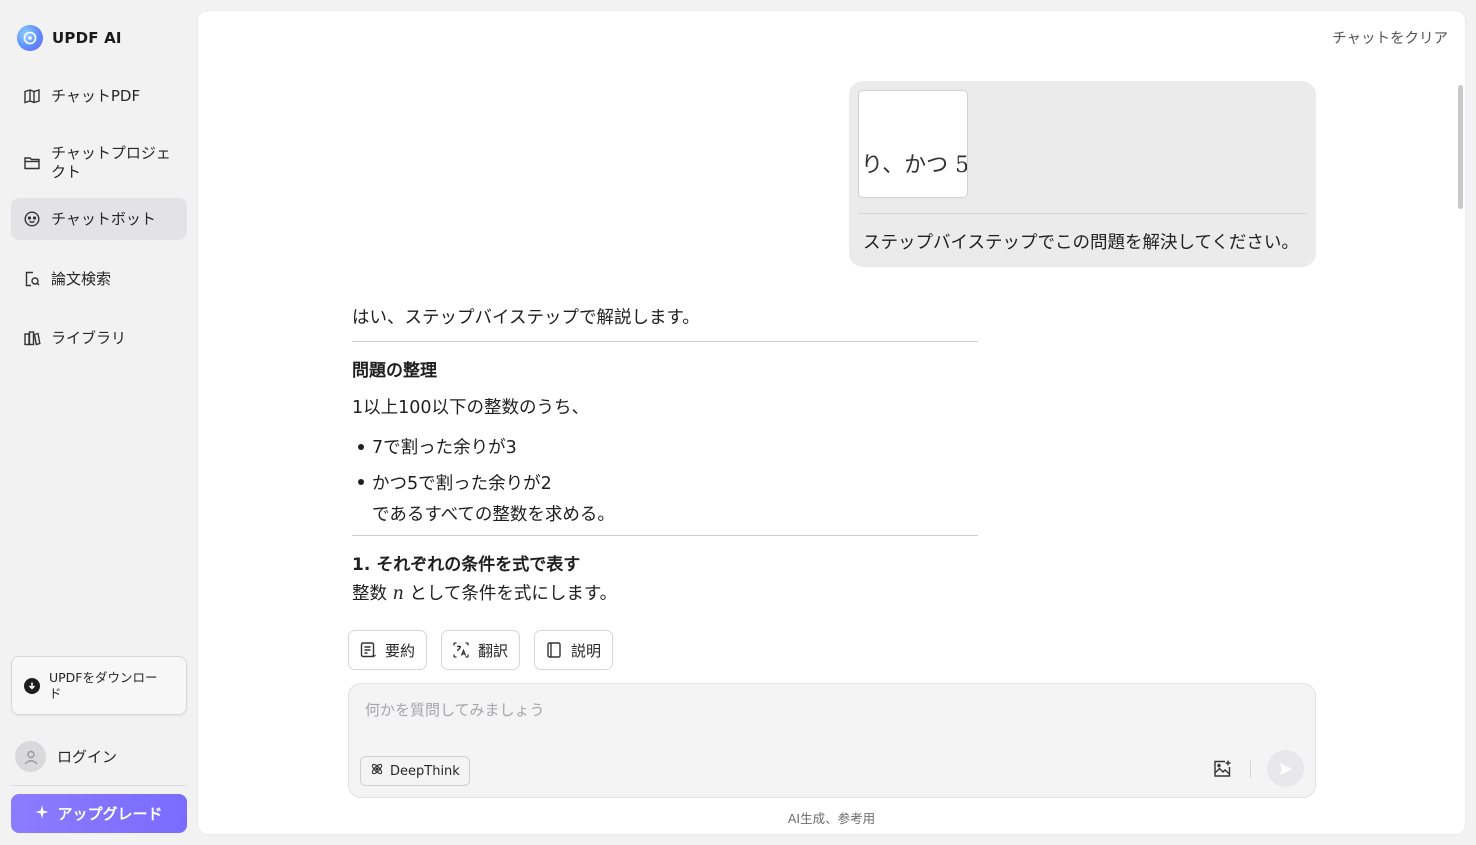  I want to click on send-button, so click(1285, 768).